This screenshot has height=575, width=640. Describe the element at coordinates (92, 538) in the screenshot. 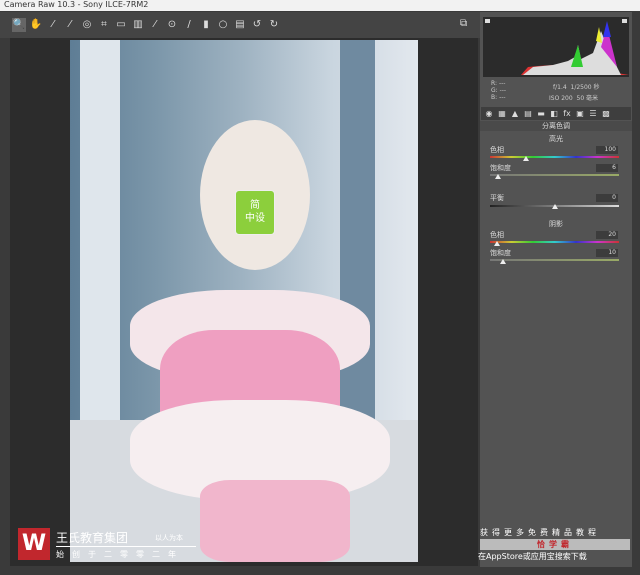

I see `brand-name: 王氏教育集团` at that location.